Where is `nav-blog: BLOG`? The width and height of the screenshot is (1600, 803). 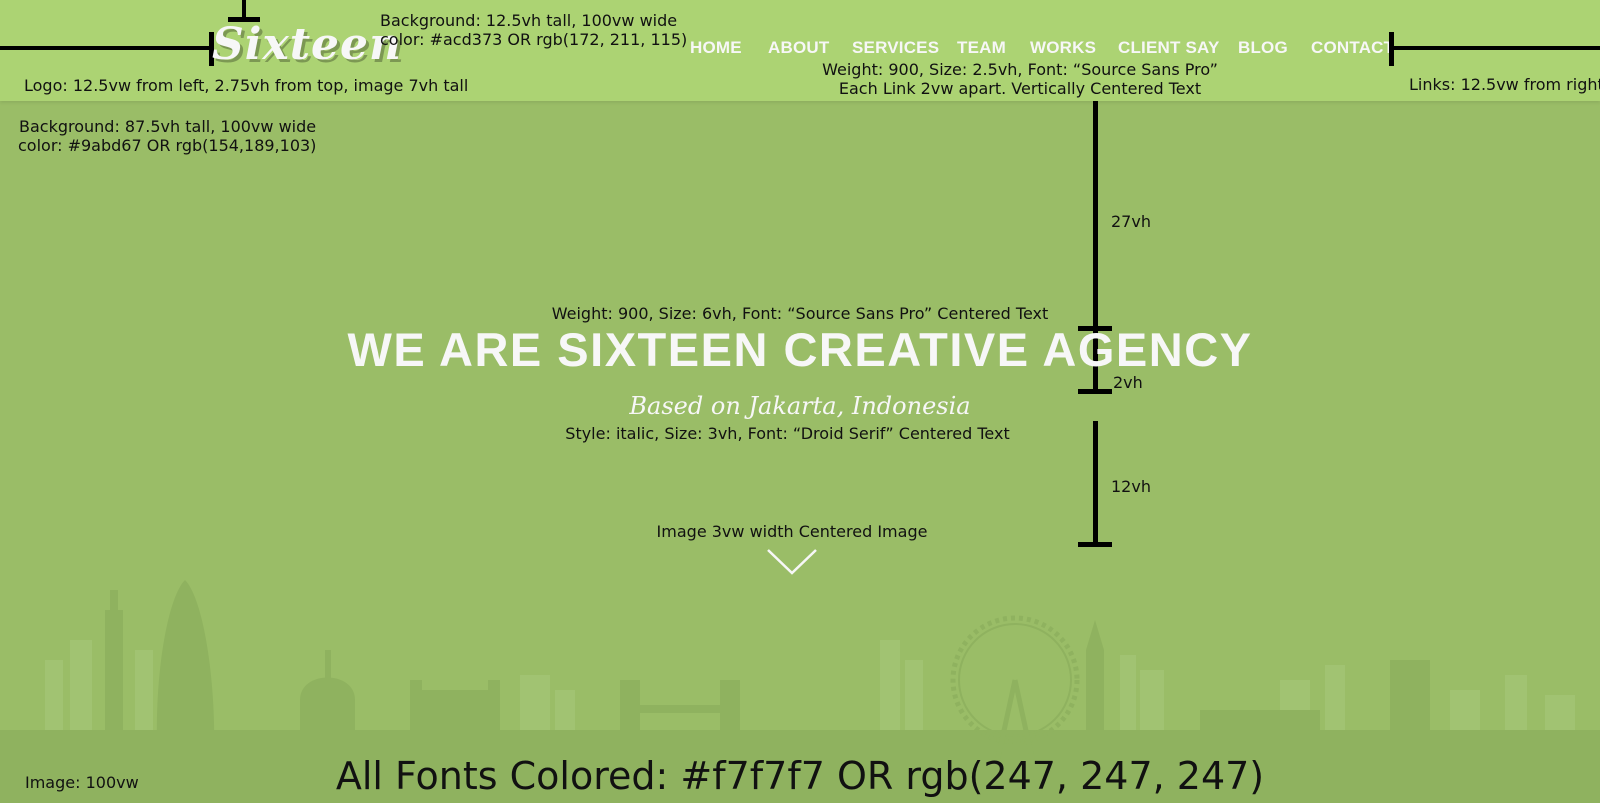
nav-blog: BLOG is located at coordinates (1263, 48).